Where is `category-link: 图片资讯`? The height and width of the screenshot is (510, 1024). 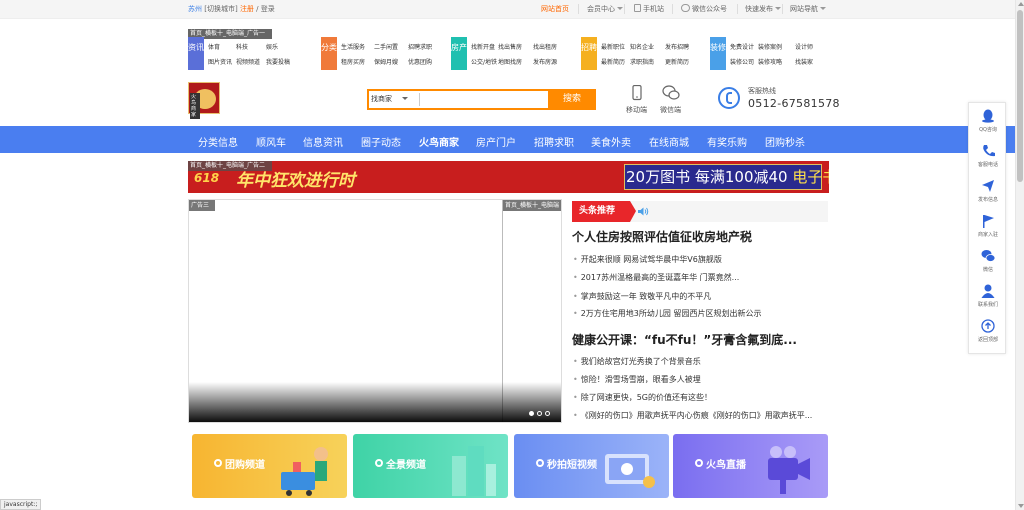
category-link: 图片资讯 is located at coordinates (220, 61).